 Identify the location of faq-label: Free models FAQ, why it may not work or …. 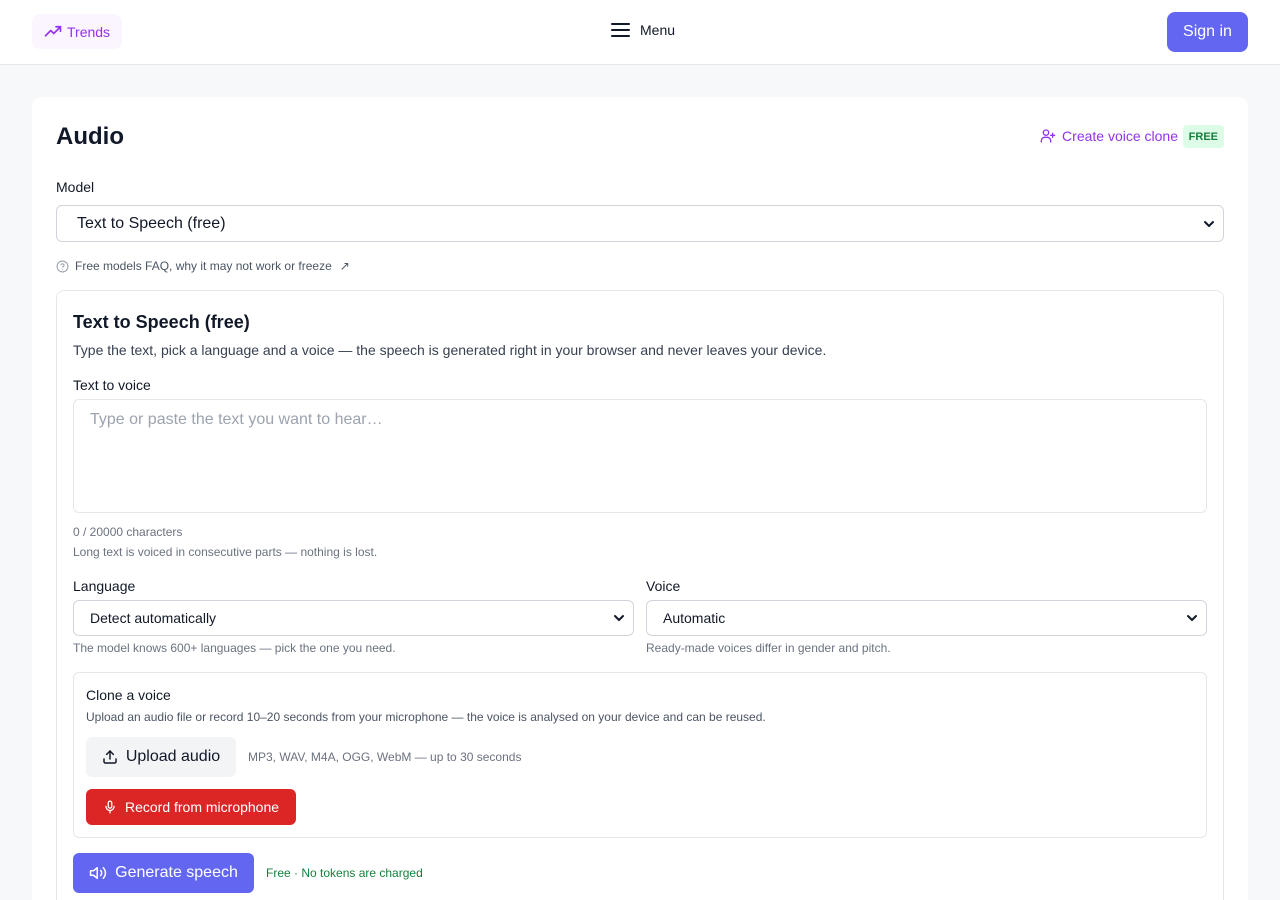
(203, 266).